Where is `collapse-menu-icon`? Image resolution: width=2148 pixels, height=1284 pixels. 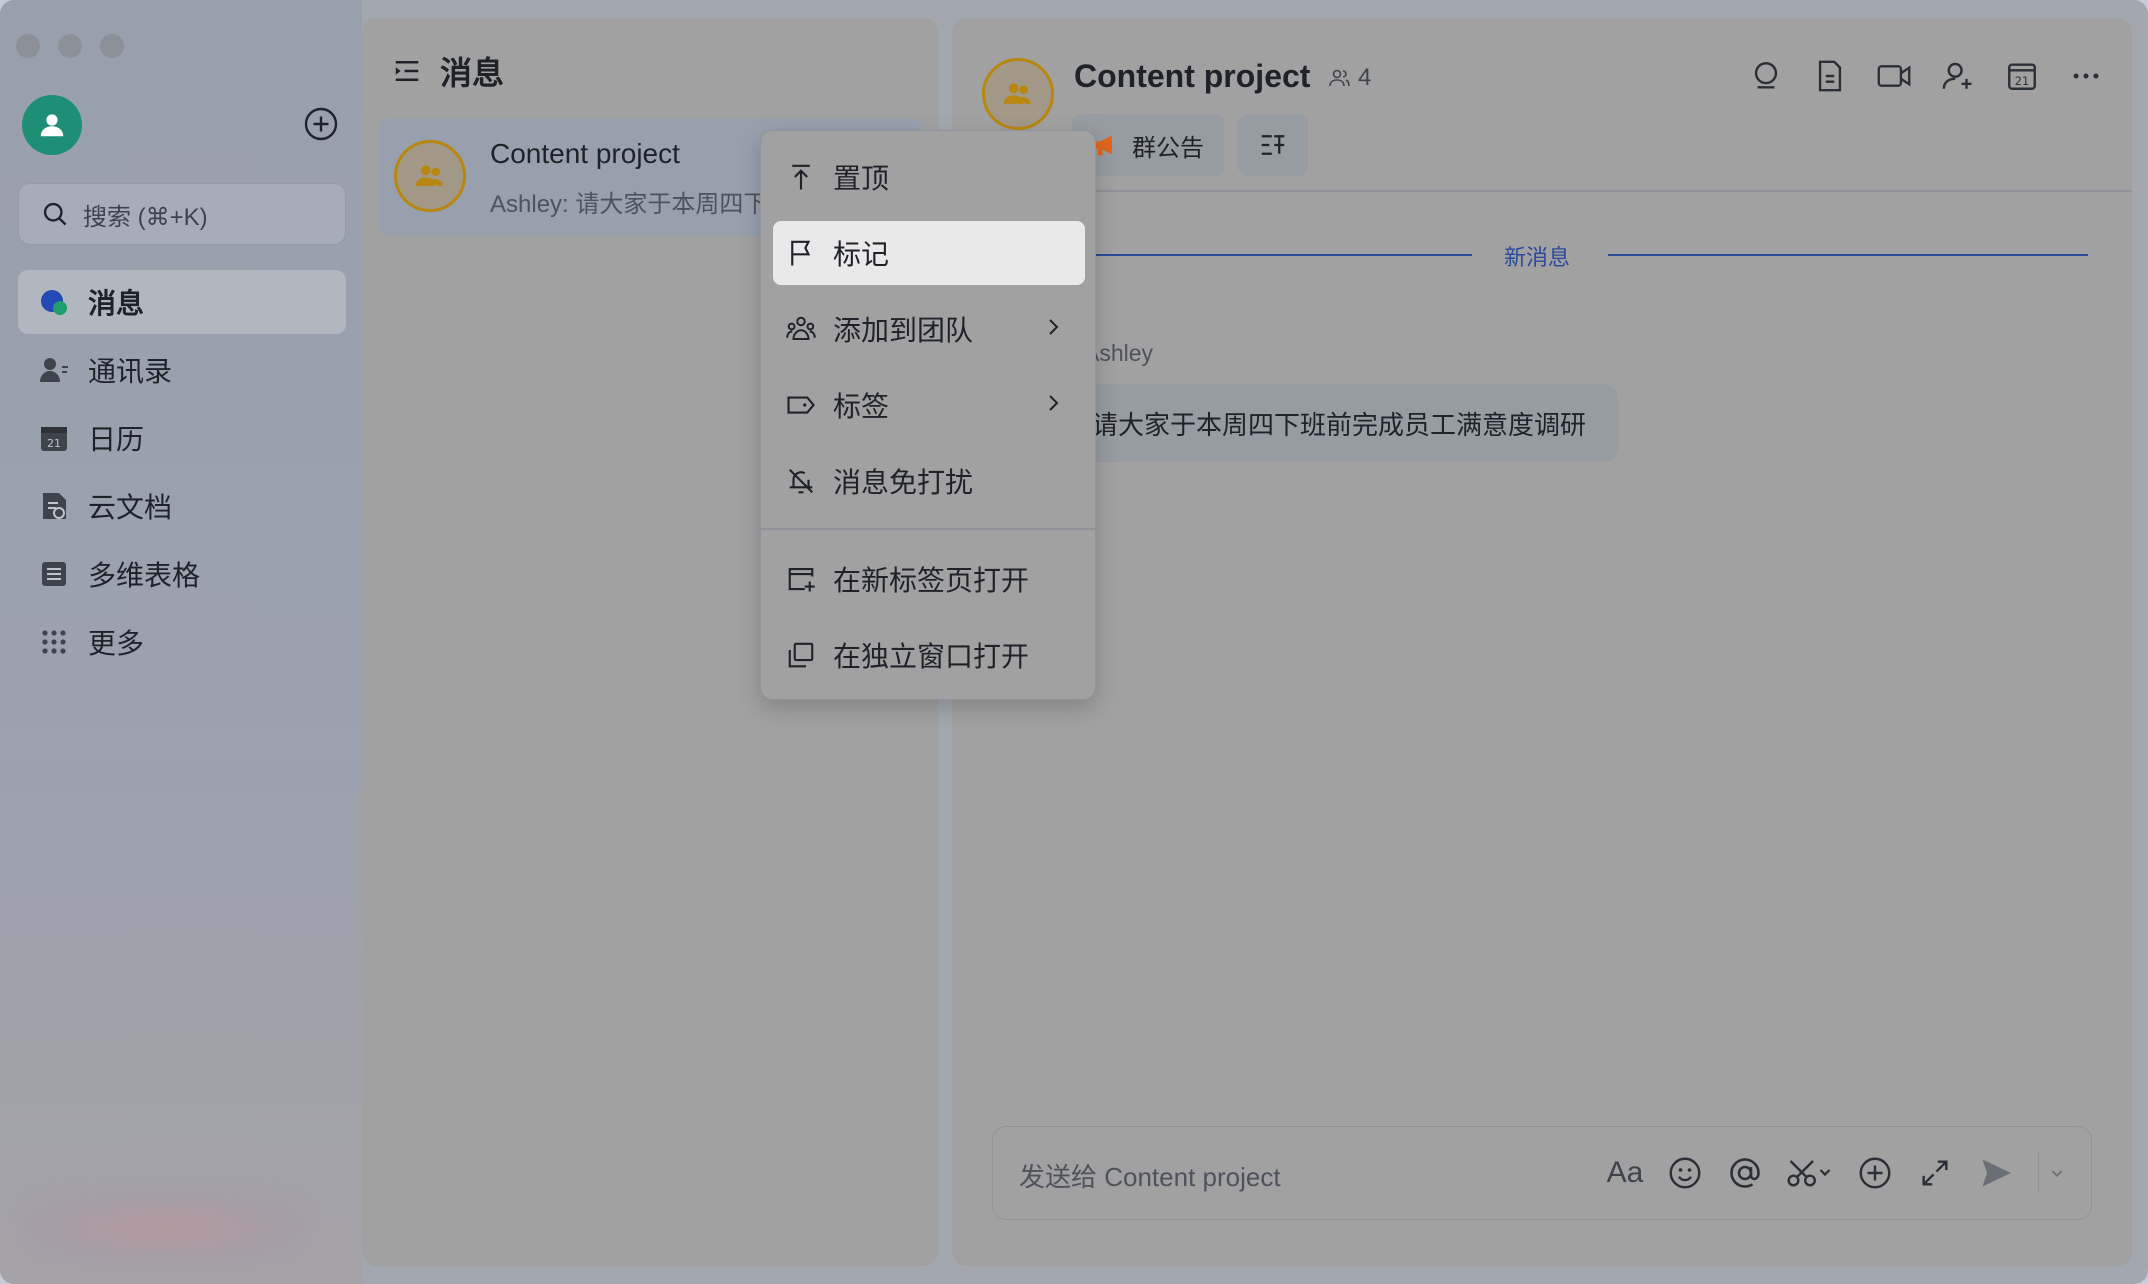 collapse-menu-icon is located at coordinates (407, 71).